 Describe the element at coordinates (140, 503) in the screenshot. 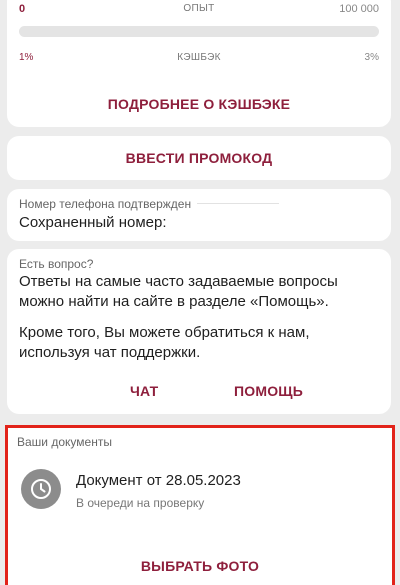

I see `document-status: В очереди на проверку` at that location.